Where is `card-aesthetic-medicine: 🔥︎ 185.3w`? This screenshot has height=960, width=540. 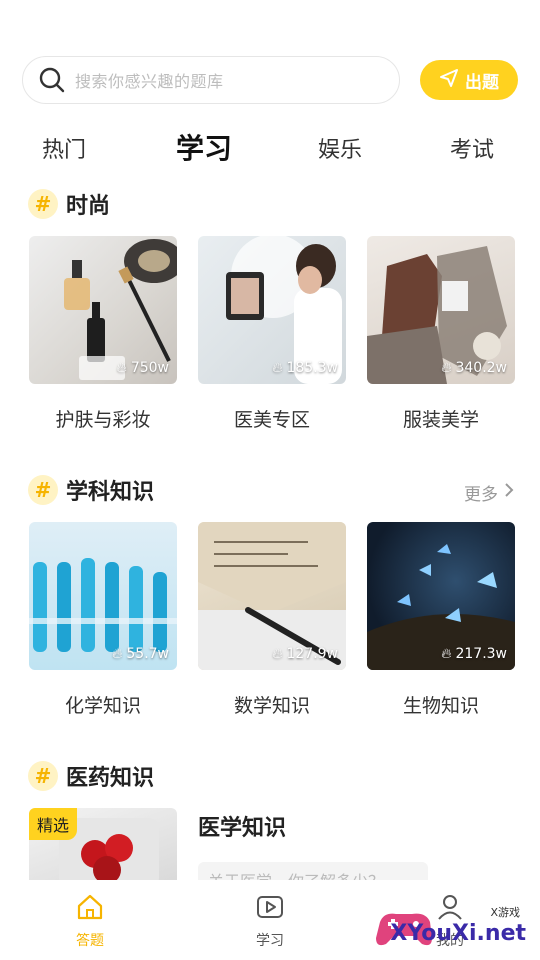
card-aesthetic-medicine: 🔥︎ 185.3w is located at coordinates (272, 310).